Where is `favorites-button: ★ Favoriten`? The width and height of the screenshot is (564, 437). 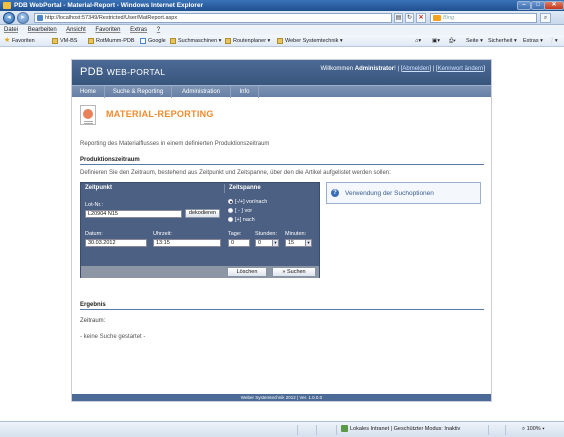 favorites-button: ★ Favoriten is located at coordinates (19, 41).